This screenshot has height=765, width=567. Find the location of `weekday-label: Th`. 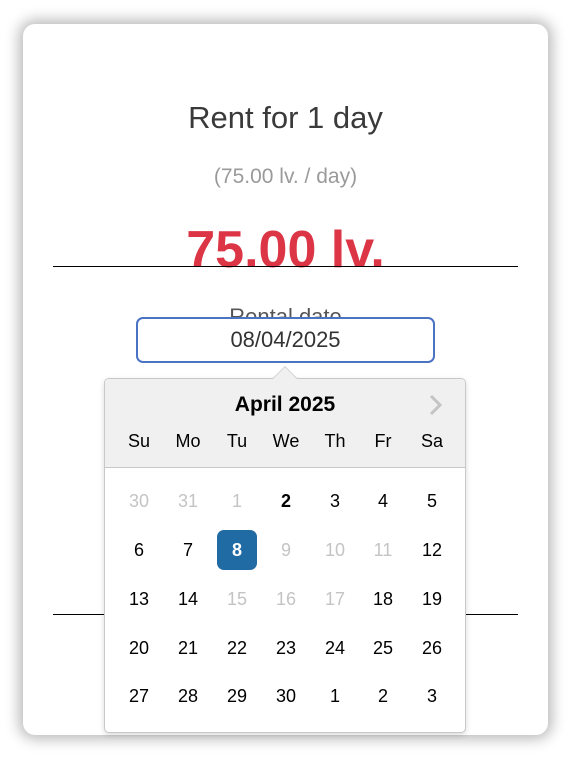

weekday-label: Th is located at coordinates (335, 441).